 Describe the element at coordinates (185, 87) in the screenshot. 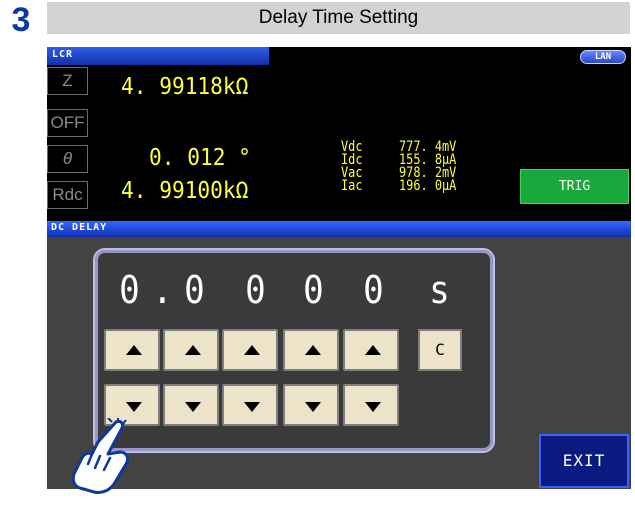

I see `z-measurement-value: 4. 99118kΩ` at that location.